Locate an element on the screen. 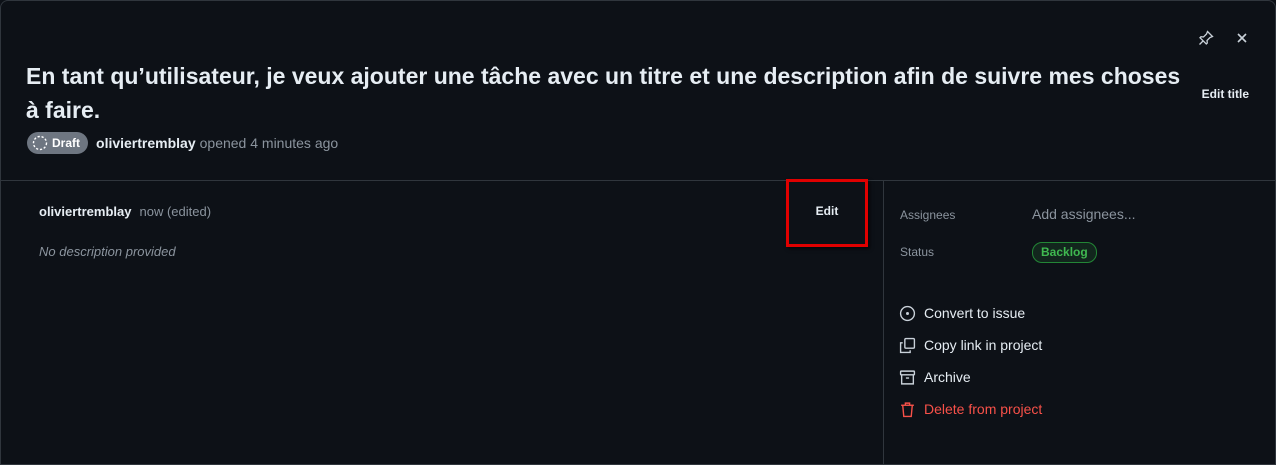 The image size is (1276, 465). author-link: oliviertremblay is located at coordinates (146, 143).